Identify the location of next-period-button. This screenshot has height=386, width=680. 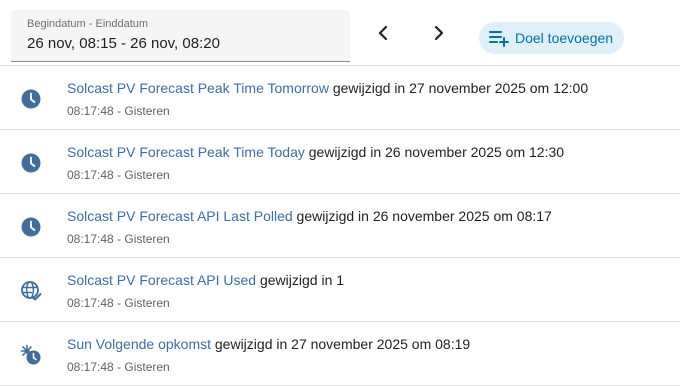
(439, 33).